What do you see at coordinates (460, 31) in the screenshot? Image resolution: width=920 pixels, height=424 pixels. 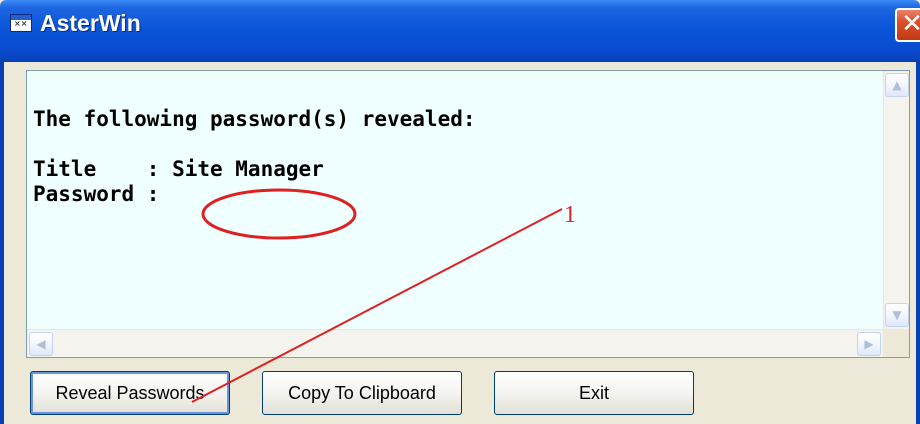 I see `title-bar: AsterWin ✕` at bounding box center [460, 31].